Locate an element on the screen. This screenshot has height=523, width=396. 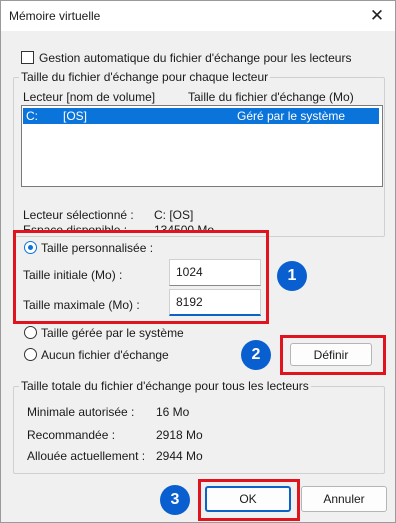
no-paging-file-label: Aucun fichier d'échange is located at coordinates (105, 355).